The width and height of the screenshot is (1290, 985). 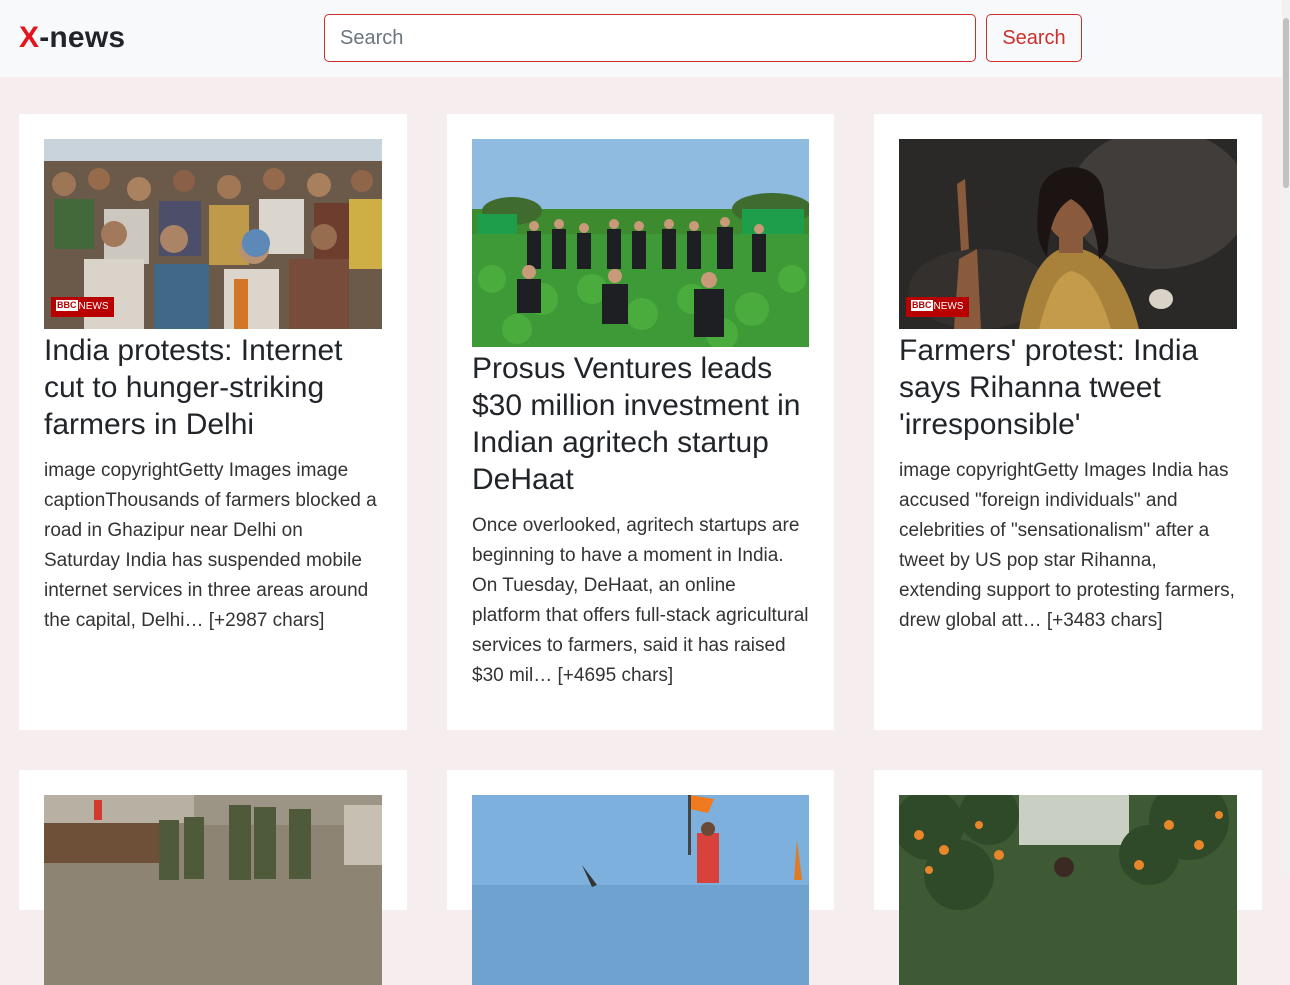 What do you see at coordinates (29, 37) in the screenshot?
I see `brand-accent: X` at bounding box center [29, 37].